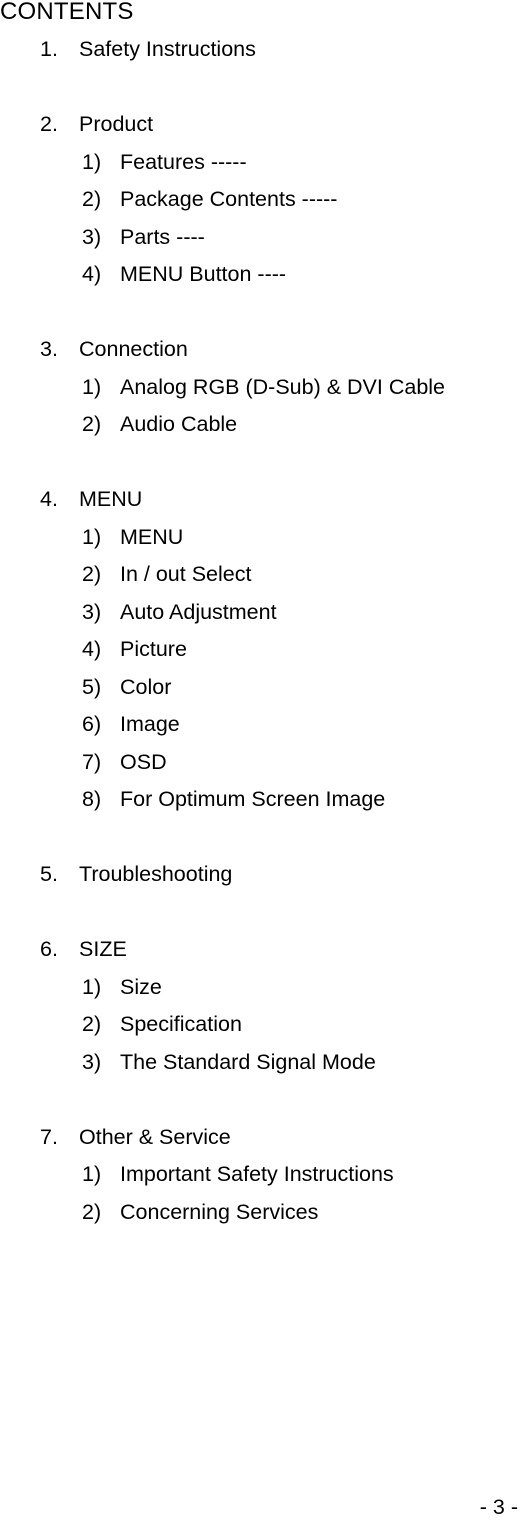 This screenshot has width=522, height=1520. What do you see at coordinates (167, 49) in the screenshot?
I see `section-label: Safety Instructions` at bounding box center [167, 49].